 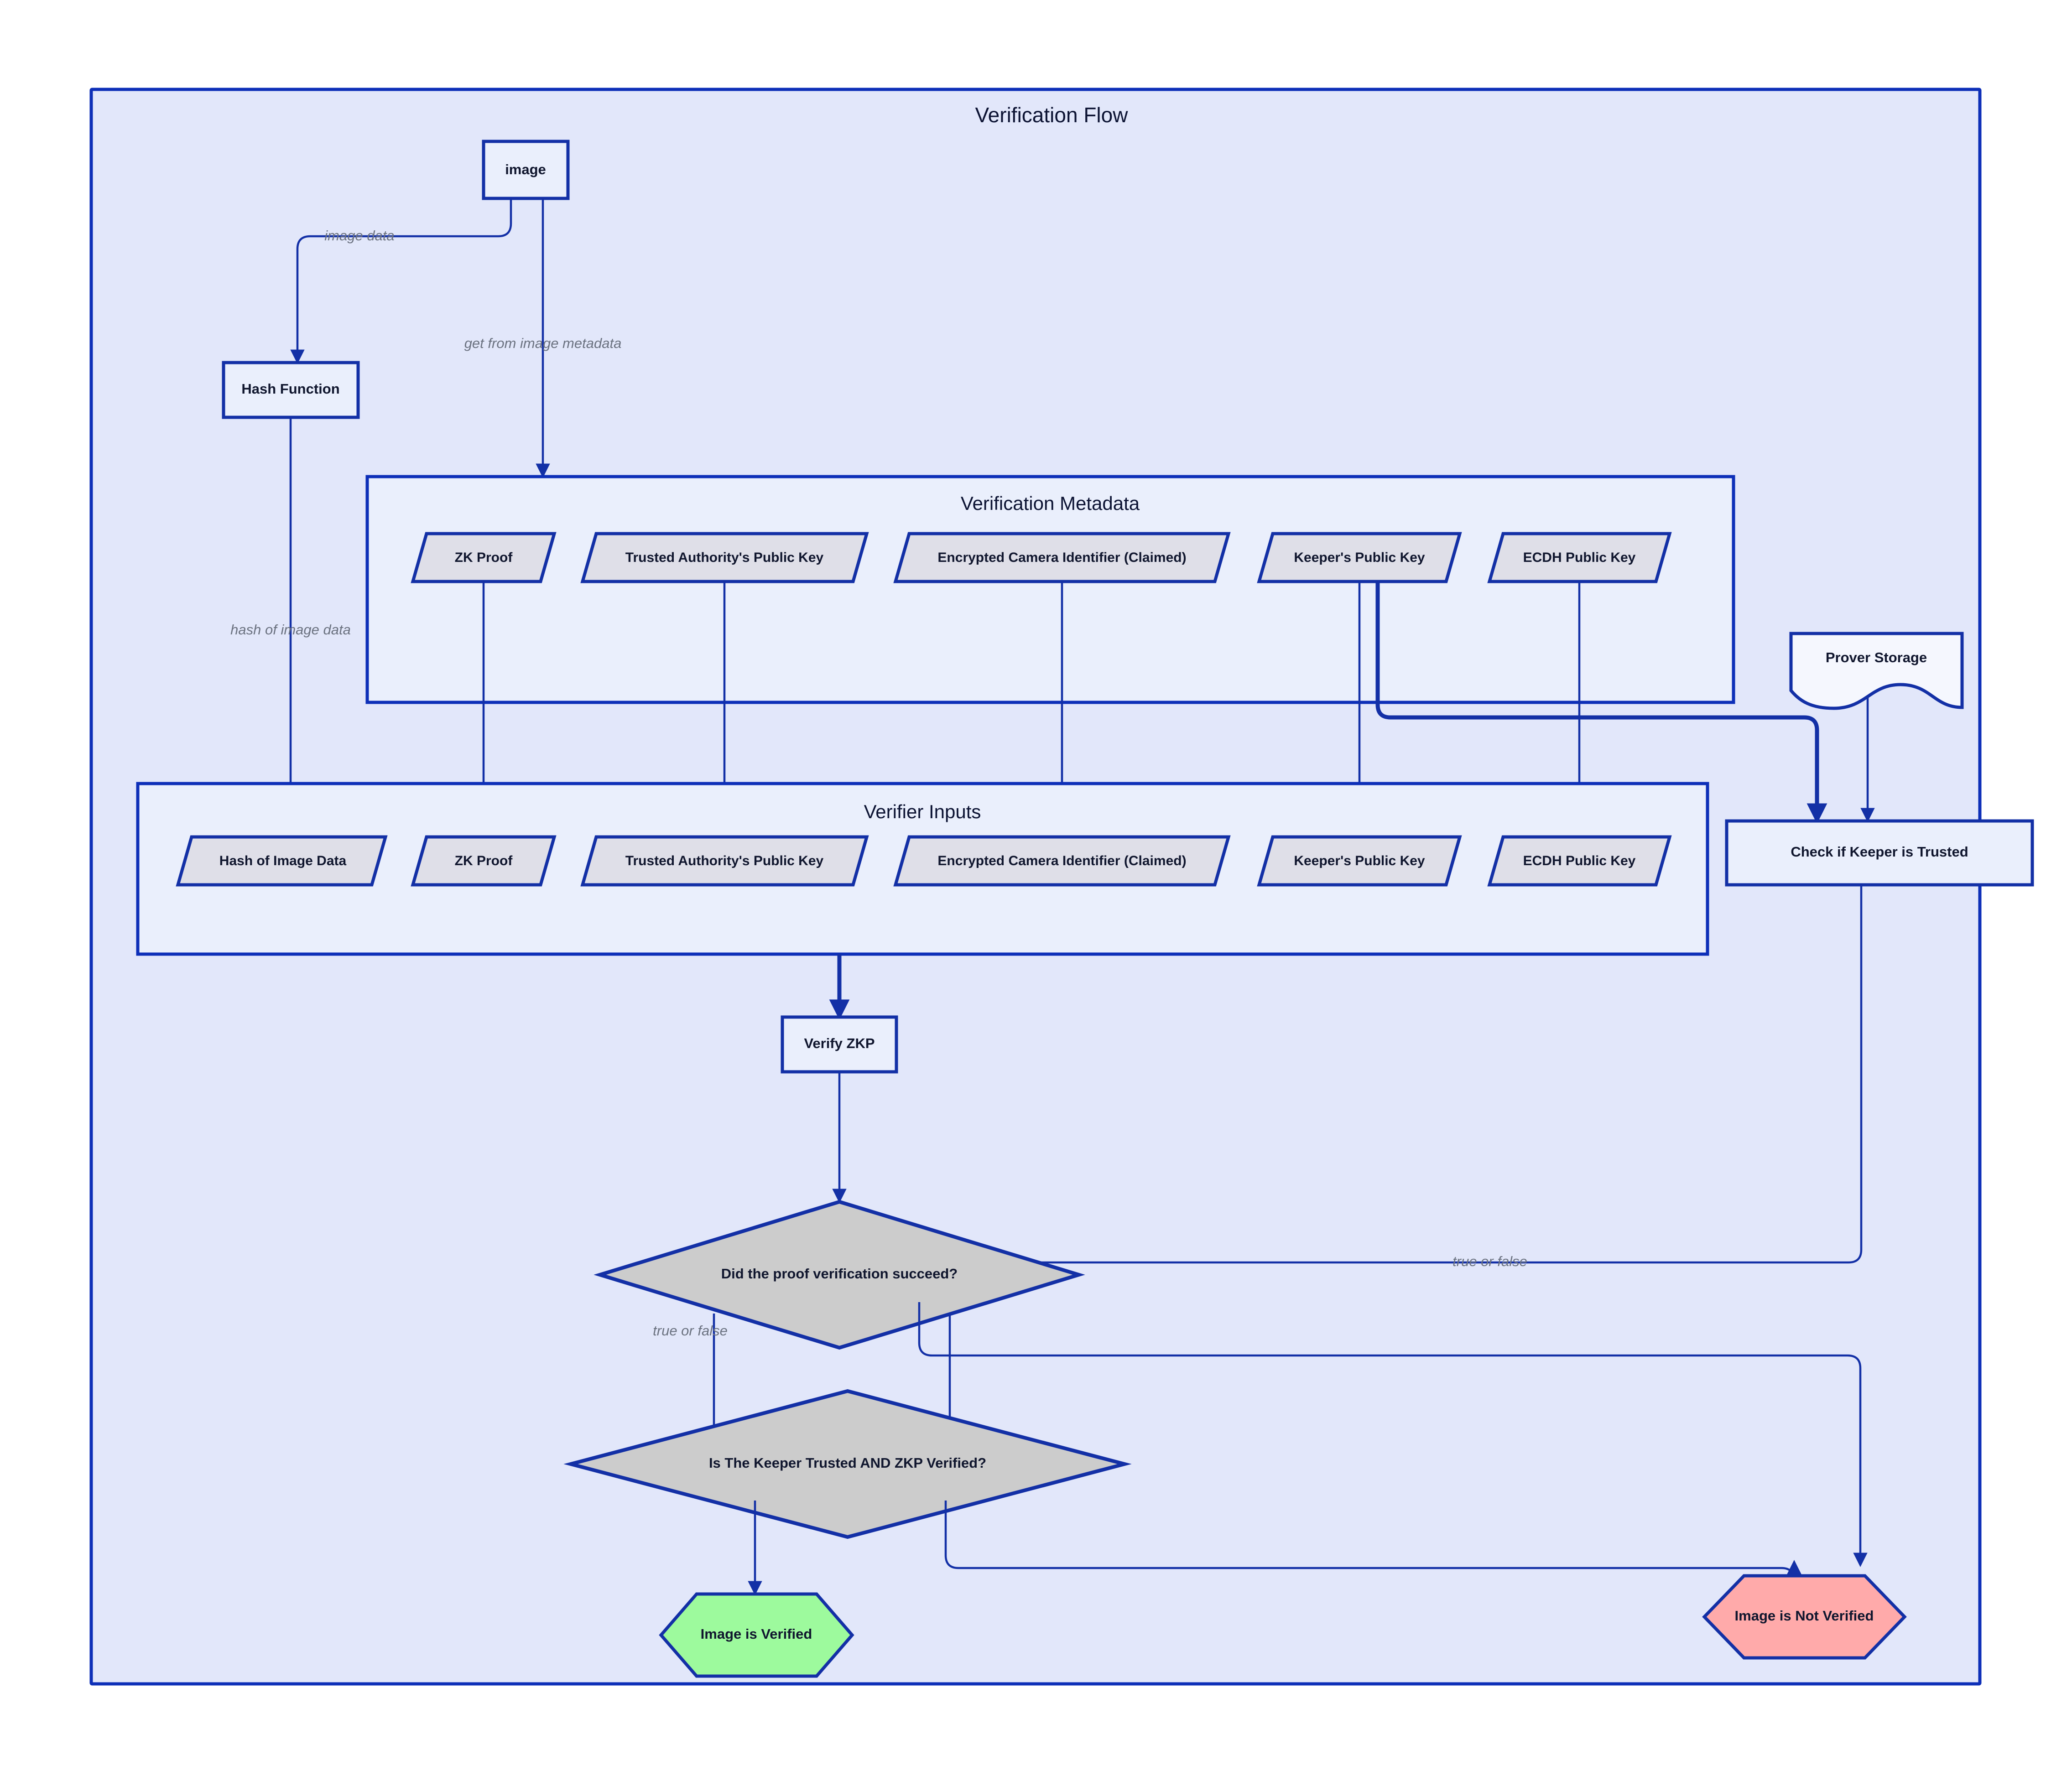 I want to click on metadata-node-ecdh-public-key: ECDH Public Key, so click(x=1579, y=557).